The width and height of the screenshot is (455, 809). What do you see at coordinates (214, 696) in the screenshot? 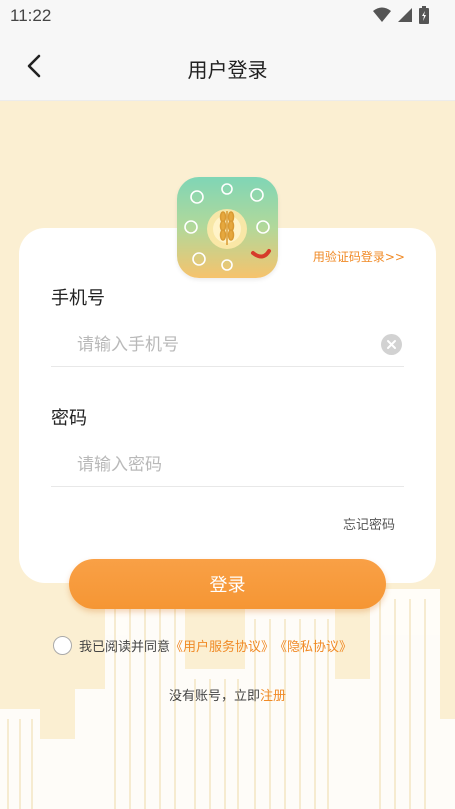
I see `register-prompt: 没有账号，立即` at bounding box center [214, 696].